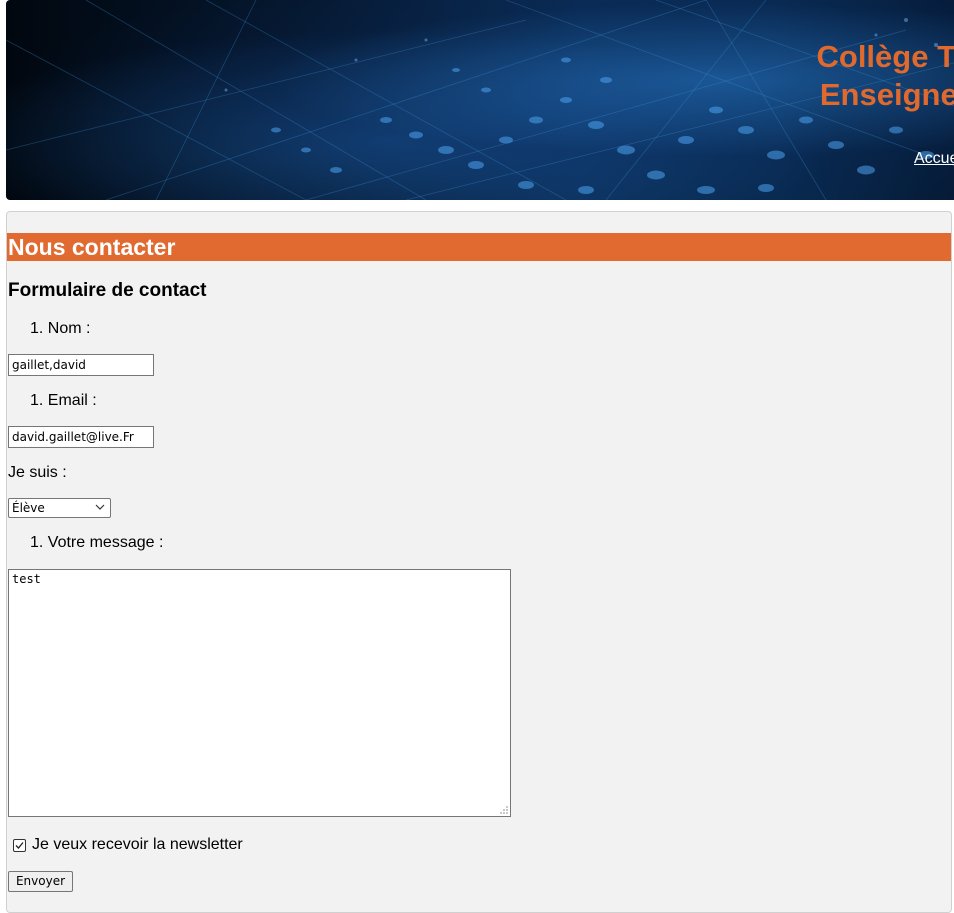  Describe the element at coordinates (63, 401) in the screenshot. I see `email-label: 1. Email :` at that location.